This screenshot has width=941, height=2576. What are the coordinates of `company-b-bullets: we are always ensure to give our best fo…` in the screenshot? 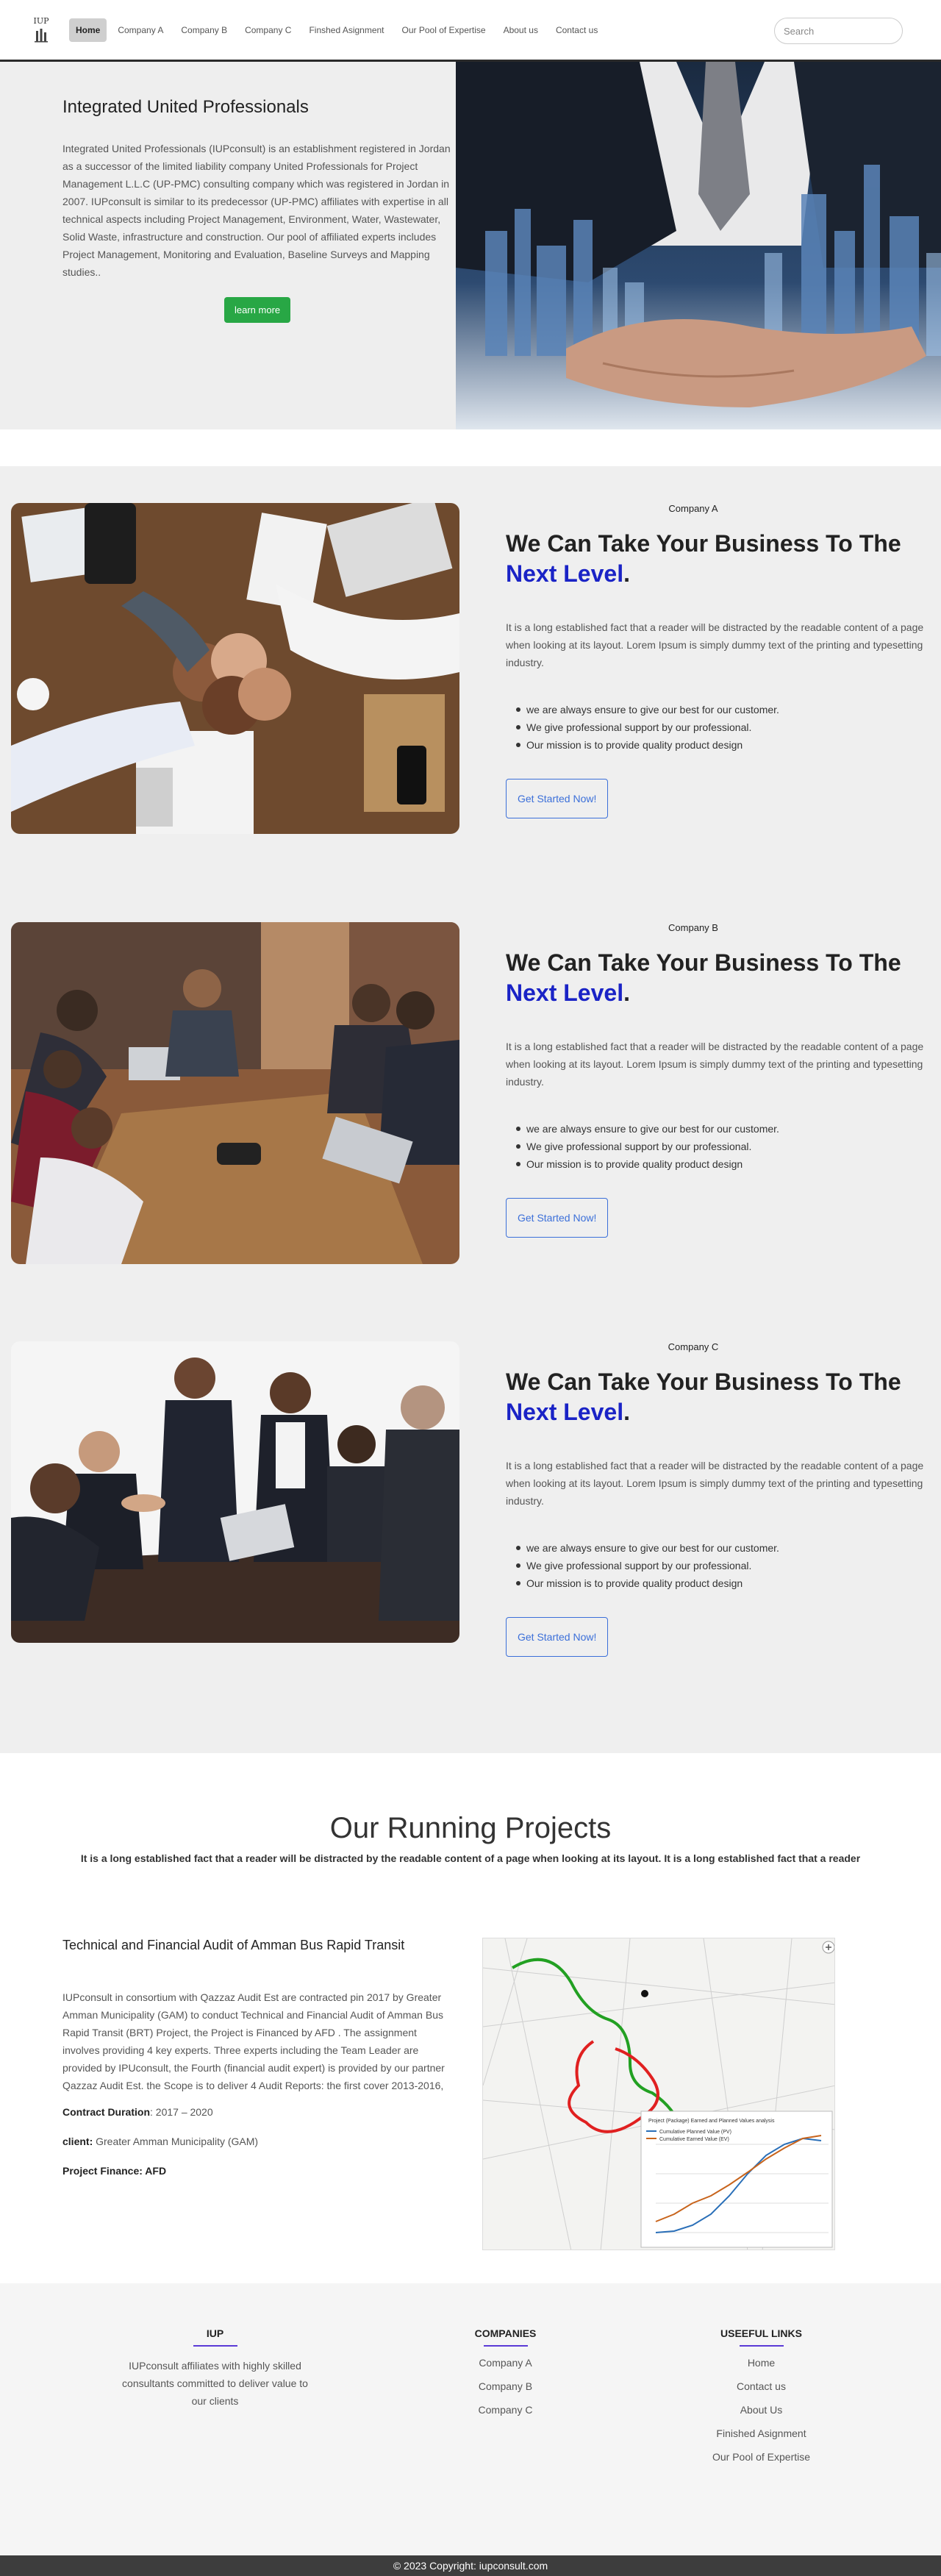 It's located at (720, 1146).